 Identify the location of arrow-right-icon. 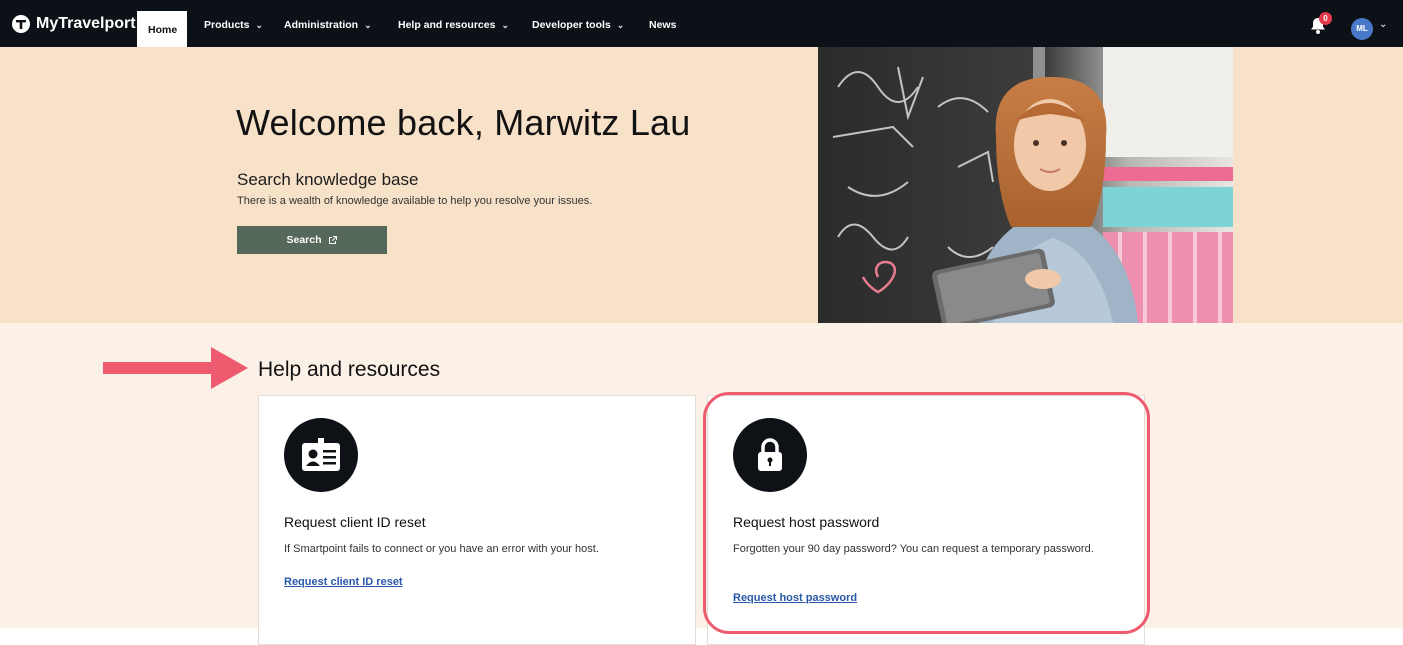
(175, 368).